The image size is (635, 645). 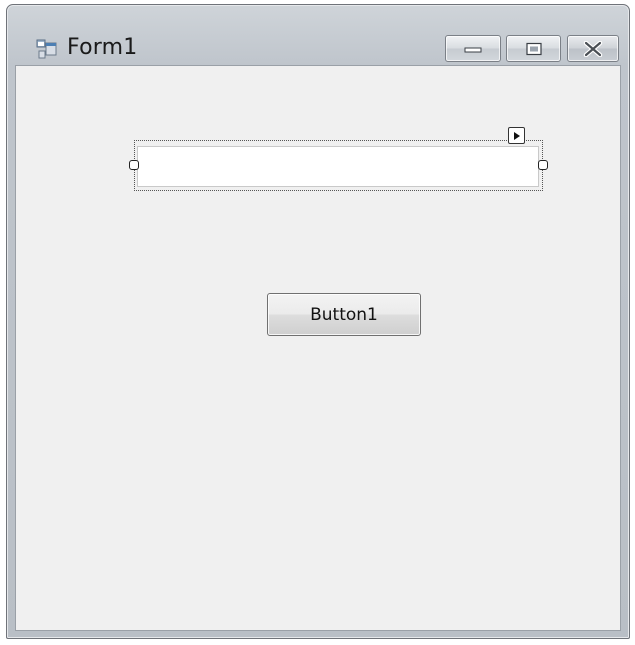 I want to click on maximize-icon, so click(x=533, y=48).